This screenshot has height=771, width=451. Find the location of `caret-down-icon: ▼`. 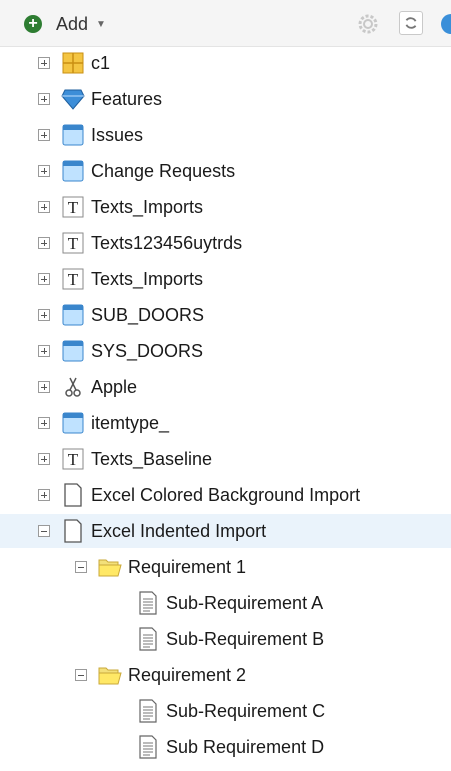

caret-down-icon: ▼ is located at coordinates (101, 24).